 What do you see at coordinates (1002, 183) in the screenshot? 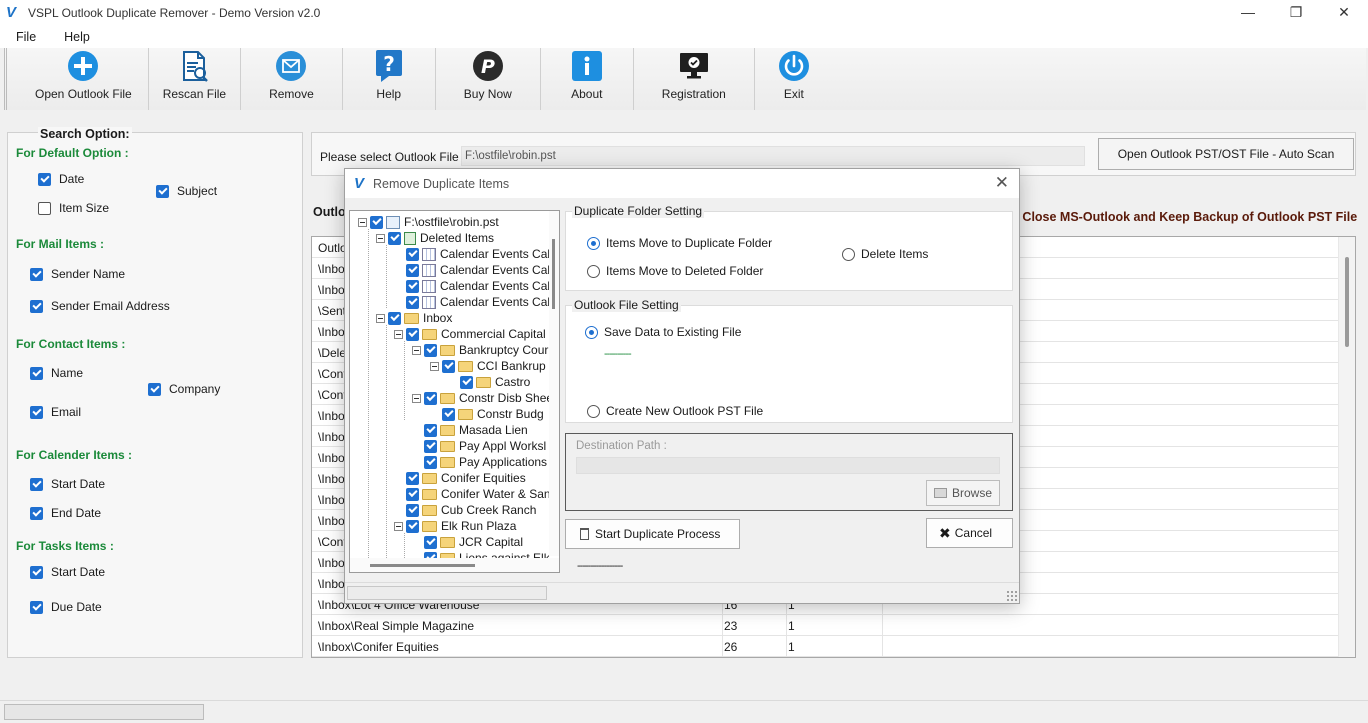
I see `dialog-close-icon: ✕` at bounding box center [1002, 183].